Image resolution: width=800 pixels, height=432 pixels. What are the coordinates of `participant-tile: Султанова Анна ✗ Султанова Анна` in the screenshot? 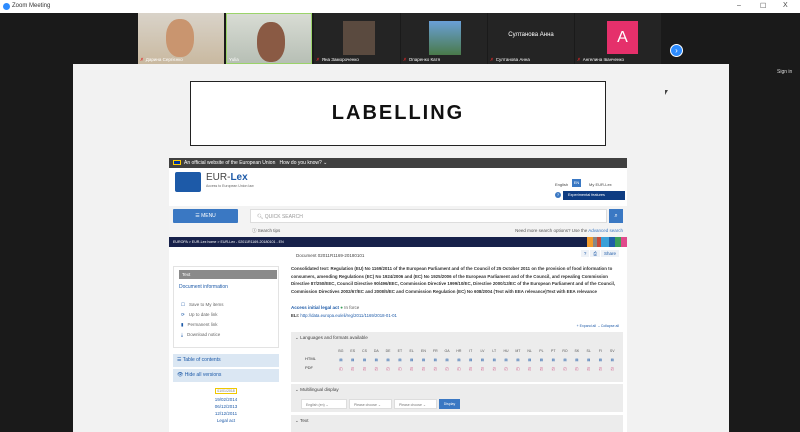 It's located at (531, 38).